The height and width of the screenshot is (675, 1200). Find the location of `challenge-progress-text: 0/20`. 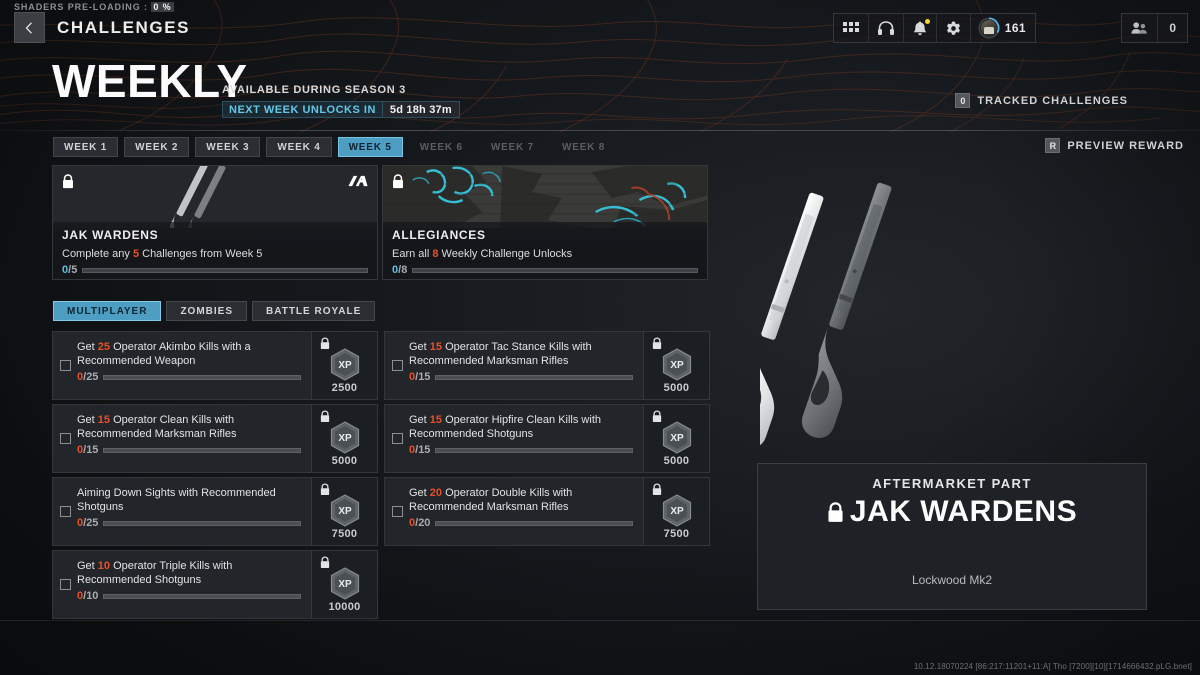

challenge-progress-text: 0/20 is located at coordinates (419, 523).